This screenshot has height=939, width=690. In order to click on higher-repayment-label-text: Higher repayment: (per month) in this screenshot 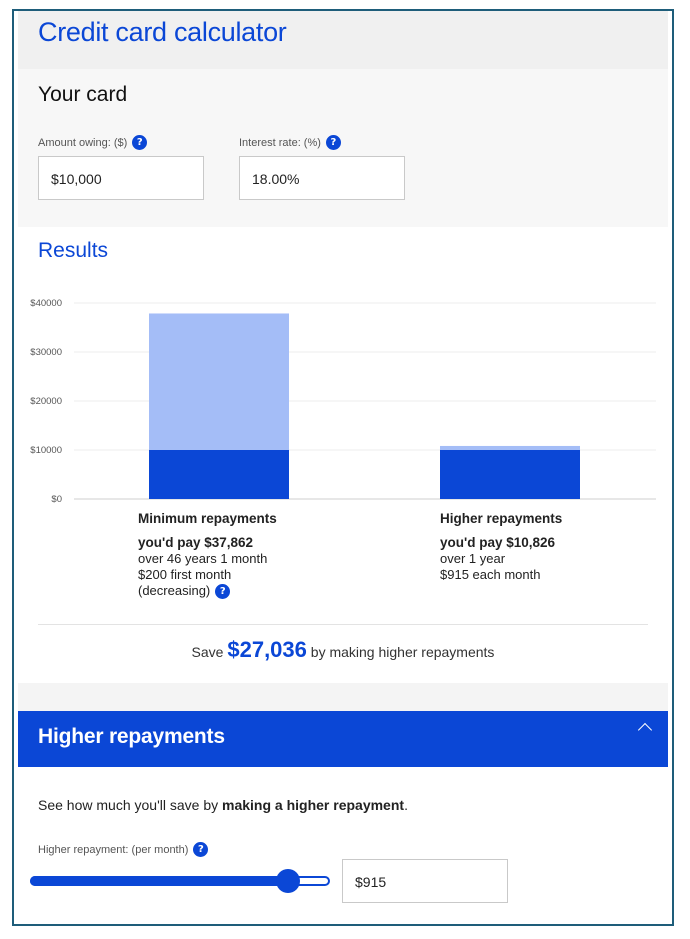, I will do `click(113, 849)`.